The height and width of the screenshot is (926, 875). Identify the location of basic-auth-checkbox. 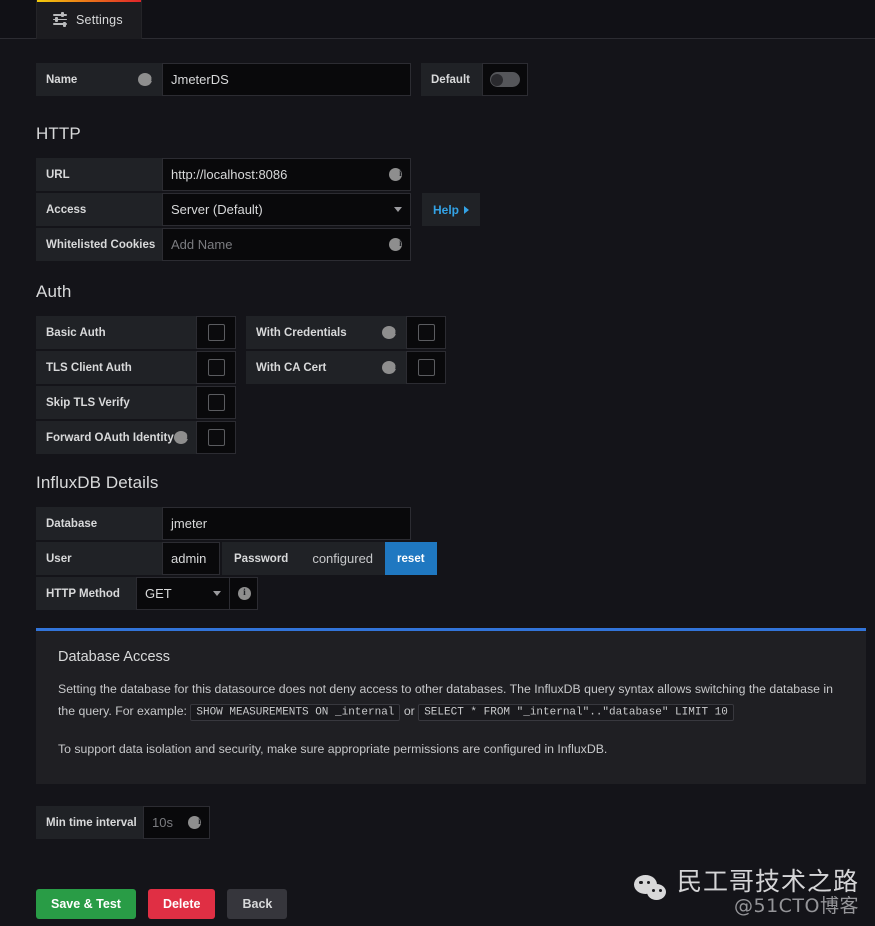
(216, 332).